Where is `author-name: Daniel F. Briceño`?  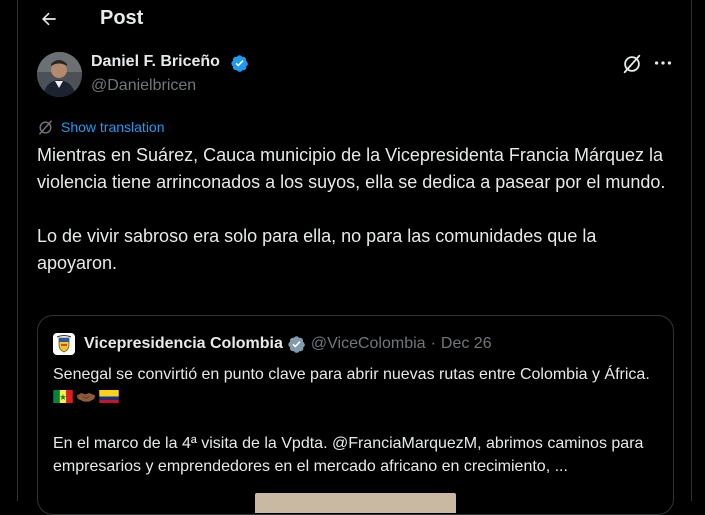
author-name: Daniel F. Briceño is located at coordinates (155, 62).